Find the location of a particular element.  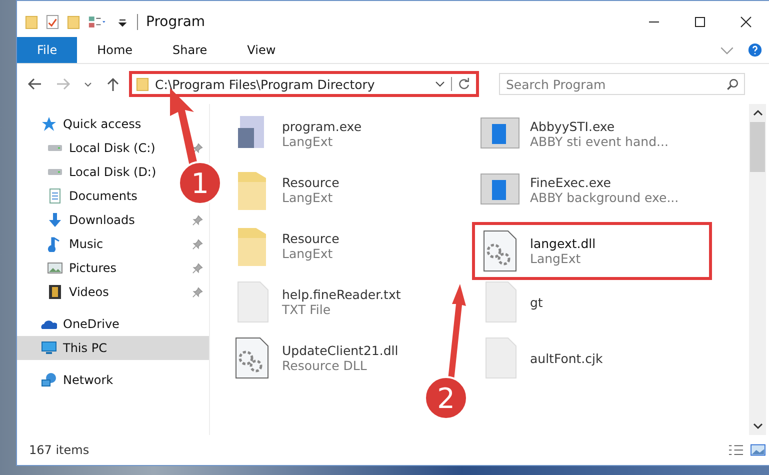

scrollbar is located at coordinates (757, 269).